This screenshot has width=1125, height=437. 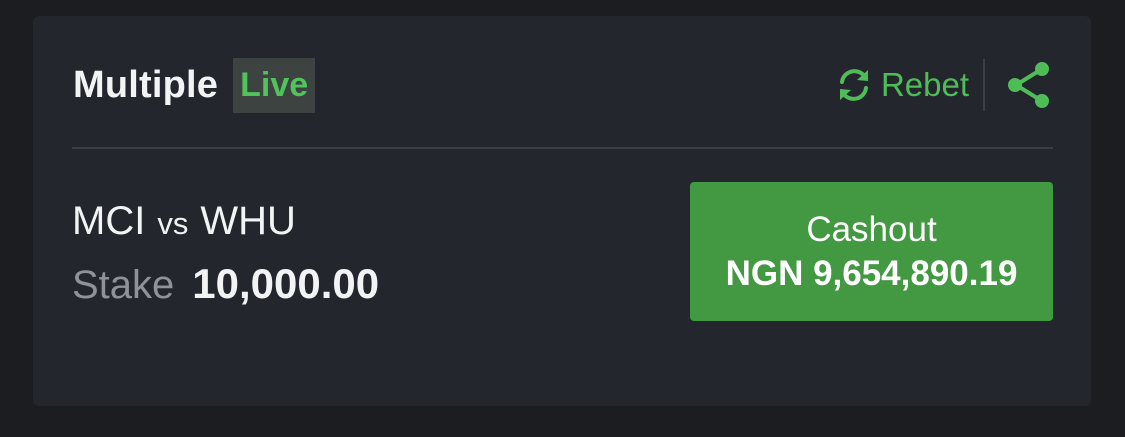 What do you see at coordinates (871, 229) in the screenshot?
I see `cashout-label: Cashout` at bounding box center [871, 229].